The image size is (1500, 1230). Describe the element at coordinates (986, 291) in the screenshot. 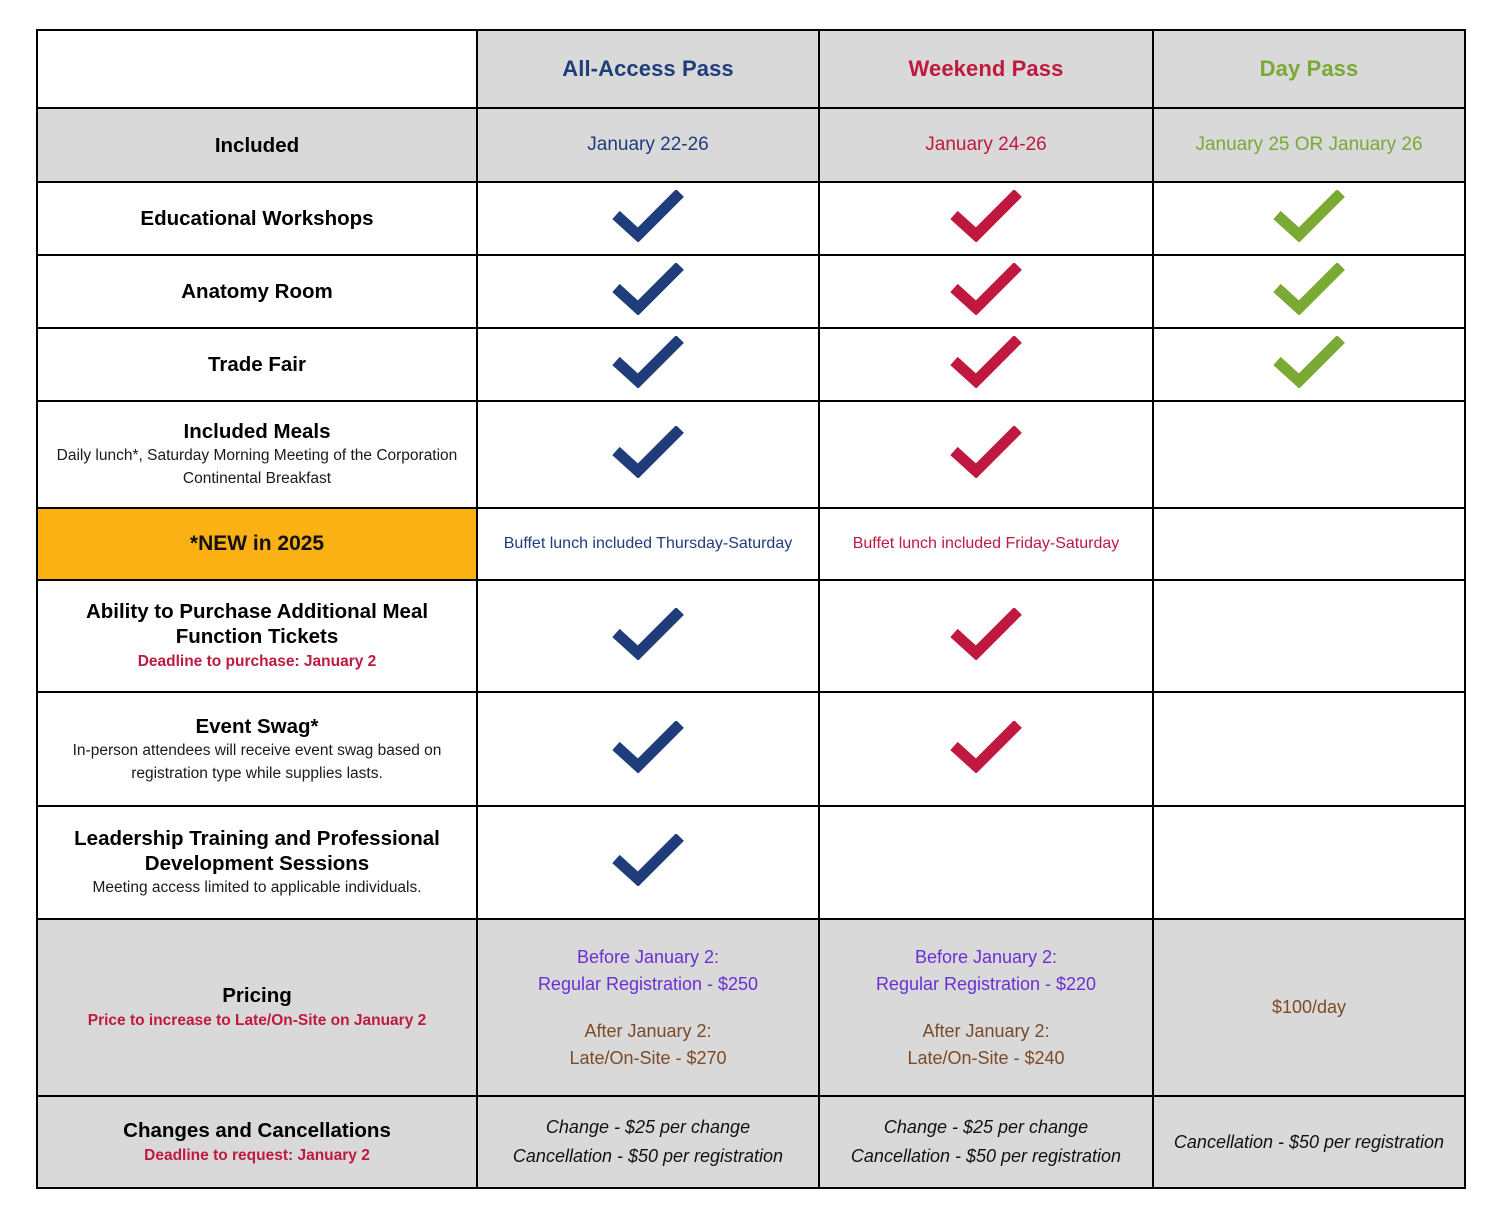

I see `cell-anatomy-weekend` at that location.